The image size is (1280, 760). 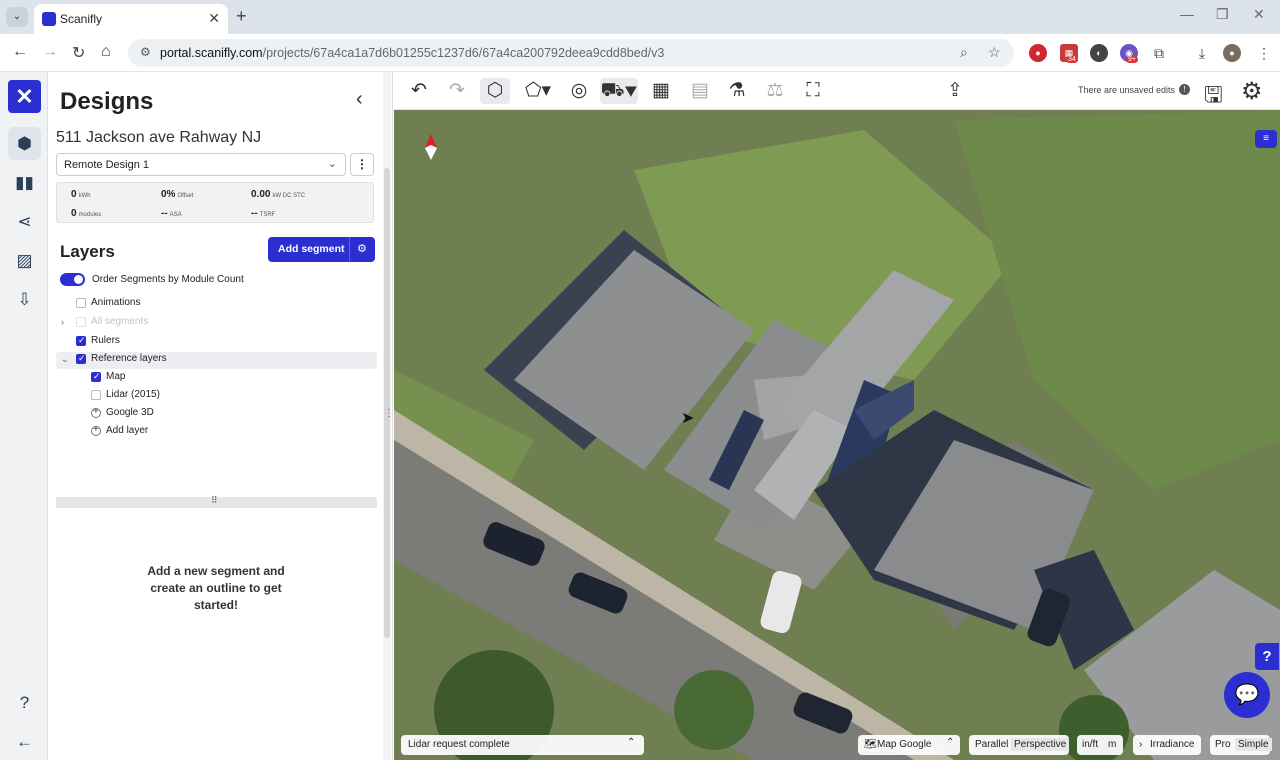 What do you see at coordinates (495, 91) in the screenshot?
I see `cube-view-icon: ⬡` at bounding box center [495, 91].